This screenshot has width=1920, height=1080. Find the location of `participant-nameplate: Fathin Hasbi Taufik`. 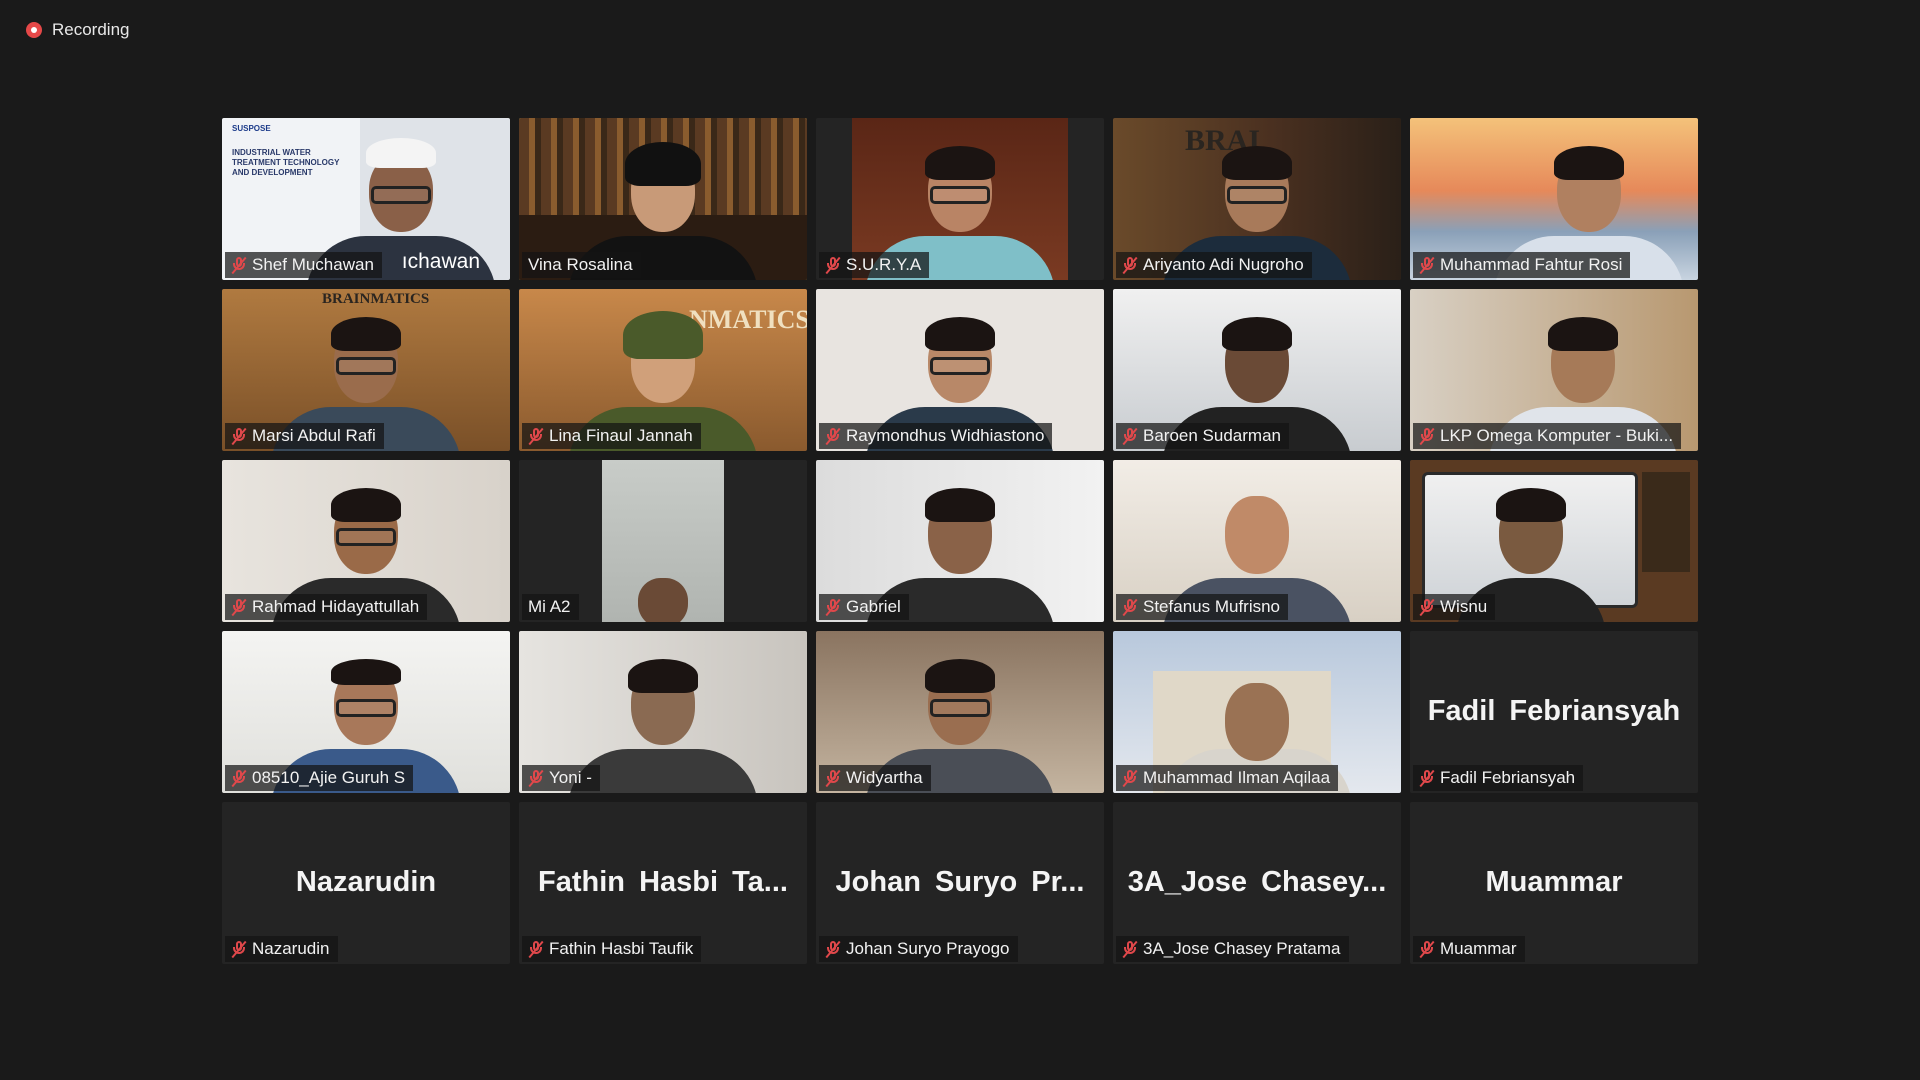

participant-nameplate: Fathin Hasbi Taufik is located at coordinates (612, 949).